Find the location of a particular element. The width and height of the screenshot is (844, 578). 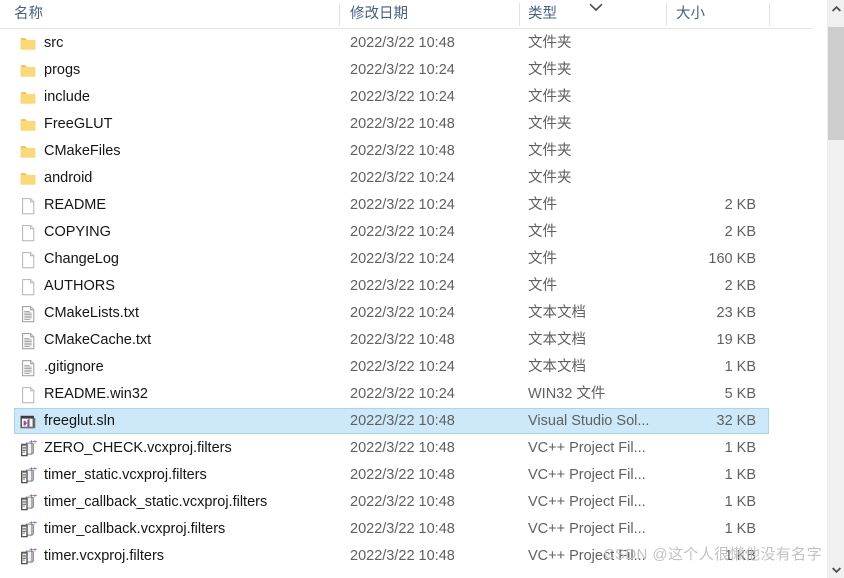

column-header-name: 名称 is located at coordinates (174, 14).